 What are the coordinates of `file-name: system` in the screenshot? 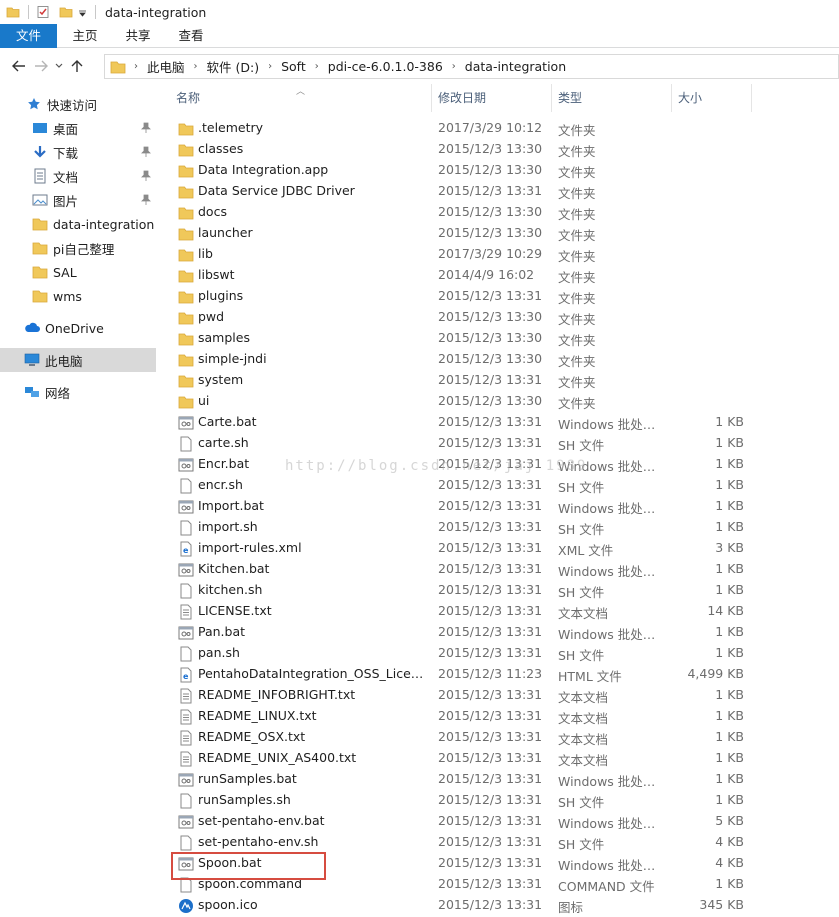 It's located at (221, 379).